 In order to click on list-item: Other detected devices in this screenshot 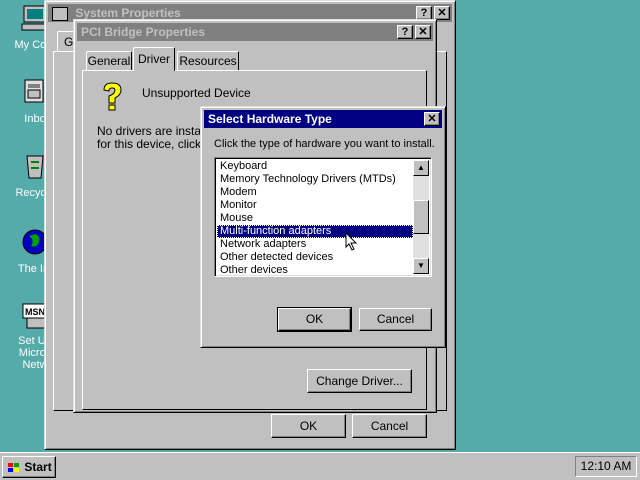, I will do `click(315, 257)`.